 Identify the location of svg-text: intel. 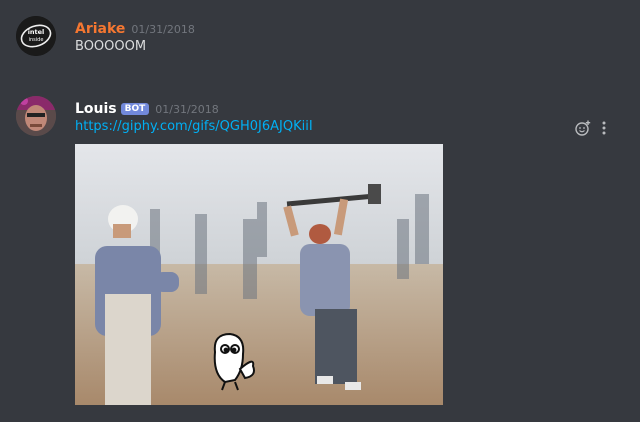
(36, 32).